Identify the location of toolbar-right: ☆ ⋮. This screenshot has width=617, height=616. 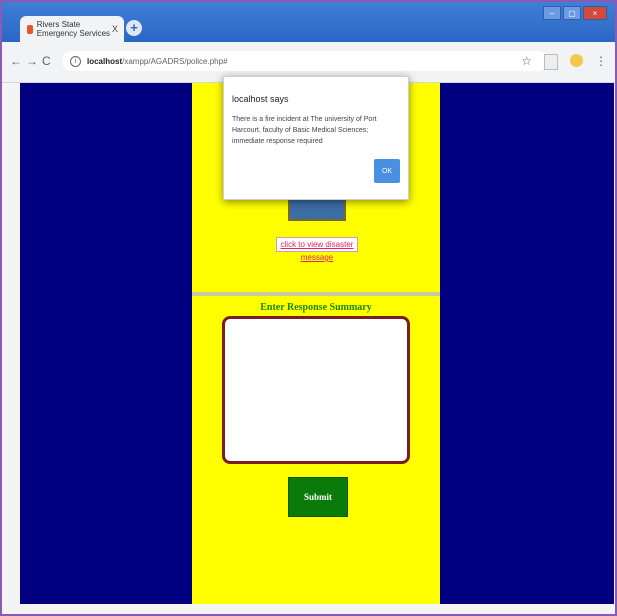
(564, 62).